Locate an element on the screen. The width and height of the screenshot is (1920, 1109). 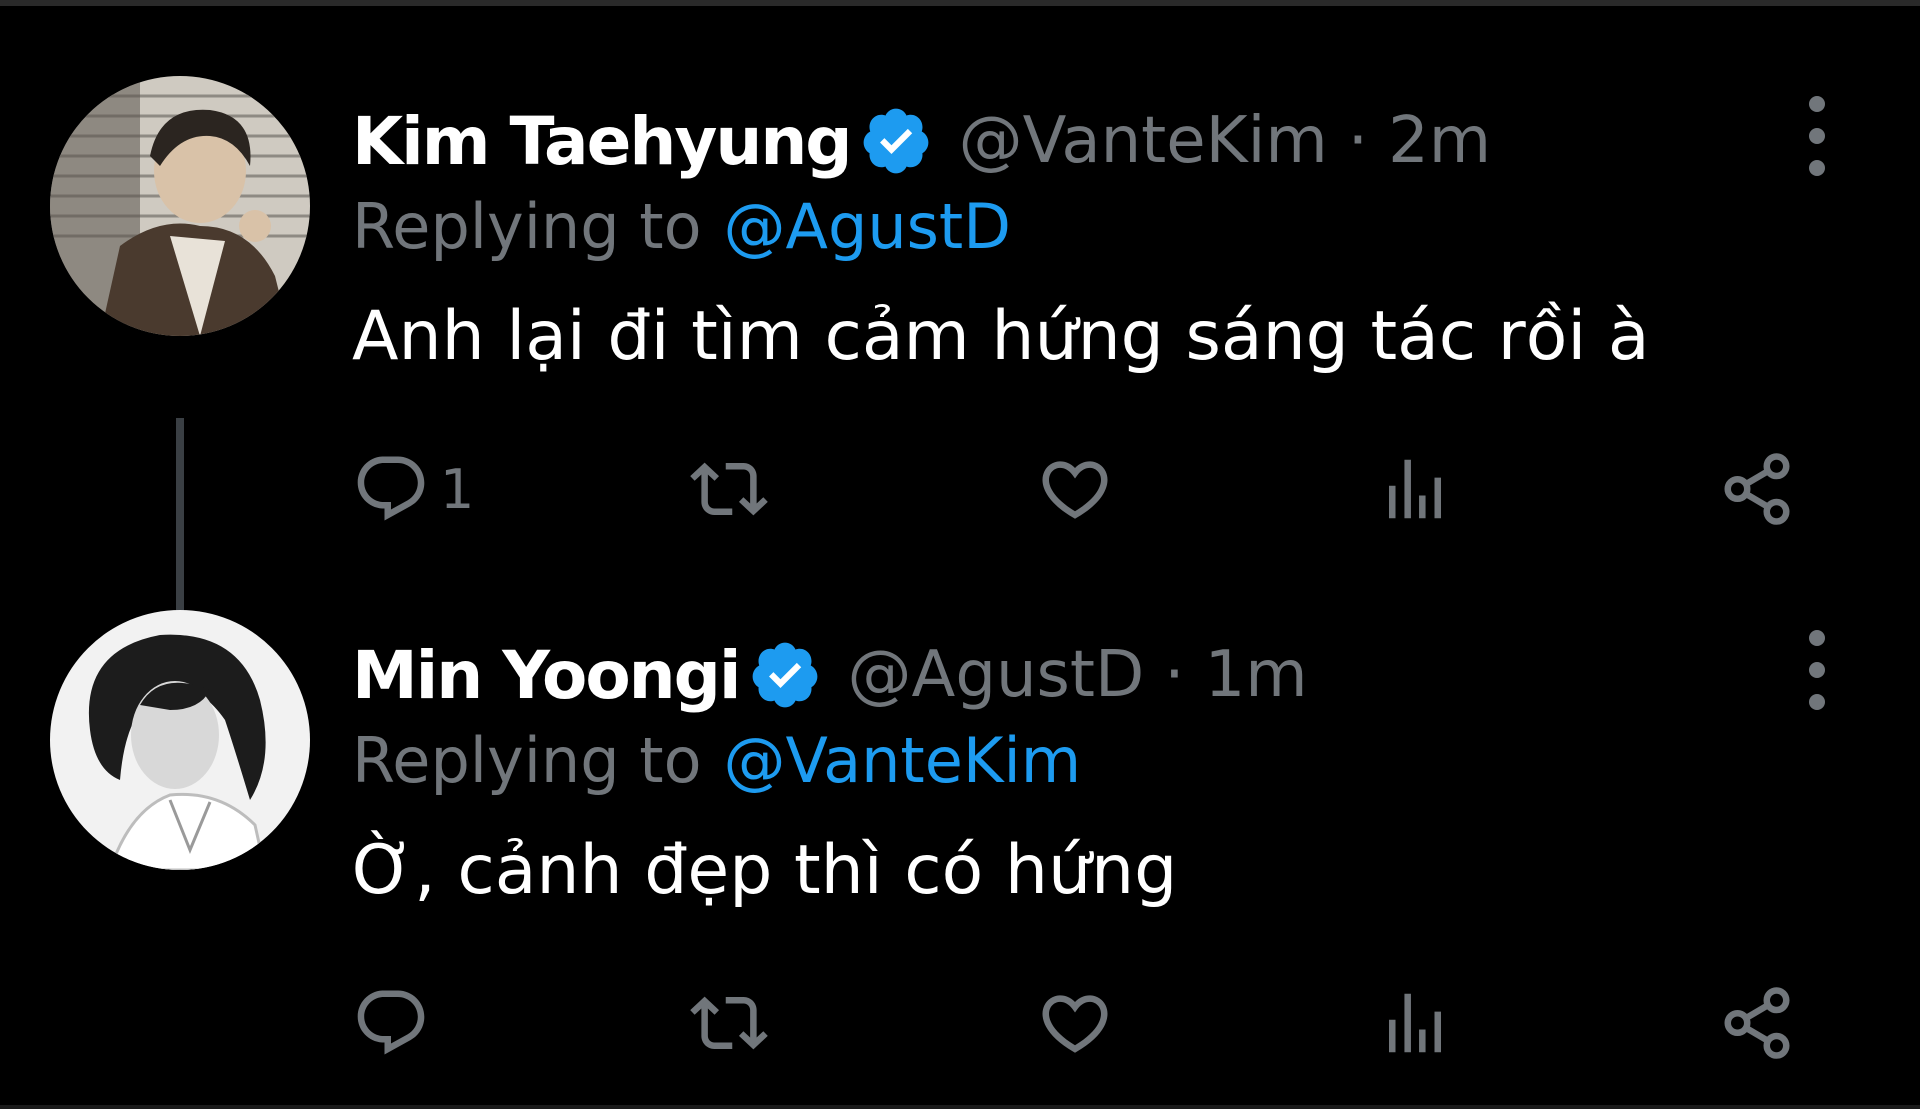
reply-mention-link: @VanteKim is located at coordinates (903, 760).